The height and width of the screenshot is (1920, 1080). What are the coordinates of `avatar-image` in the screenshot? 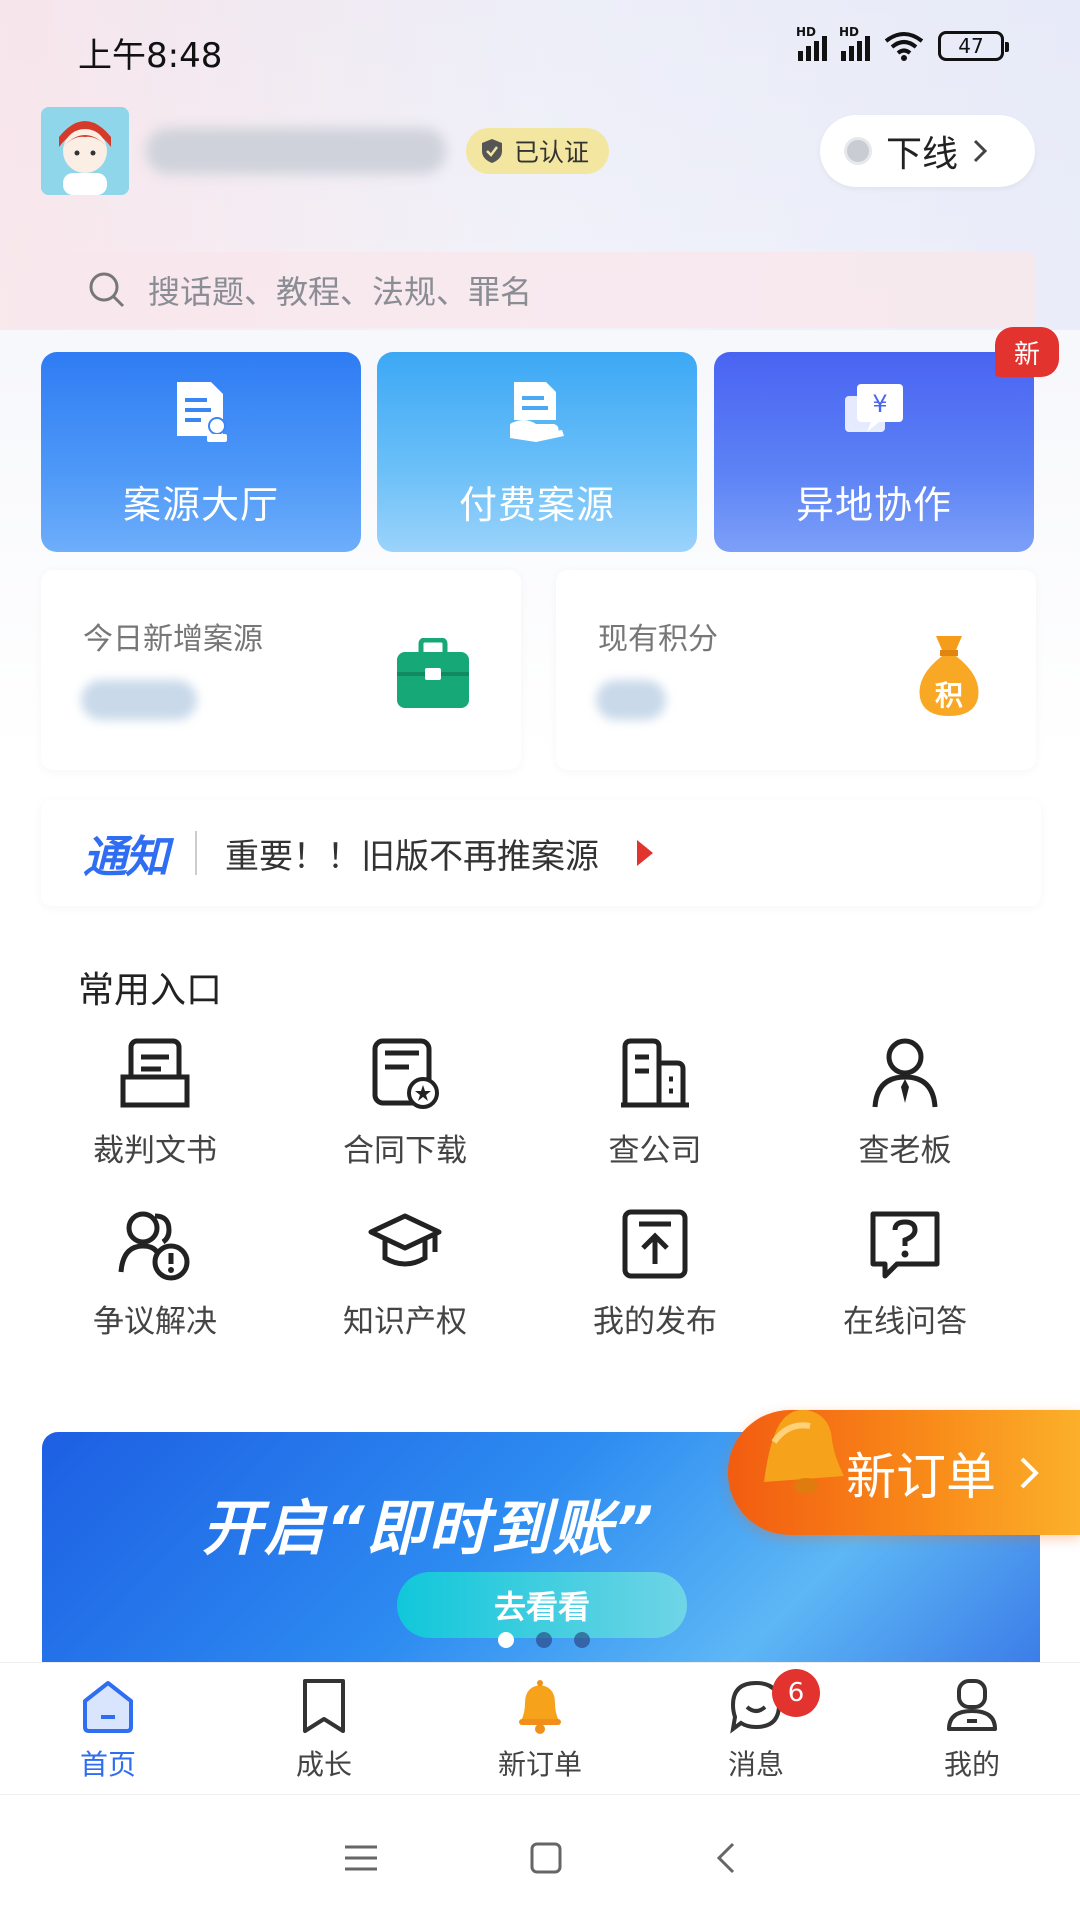 It's located at (85, 151).